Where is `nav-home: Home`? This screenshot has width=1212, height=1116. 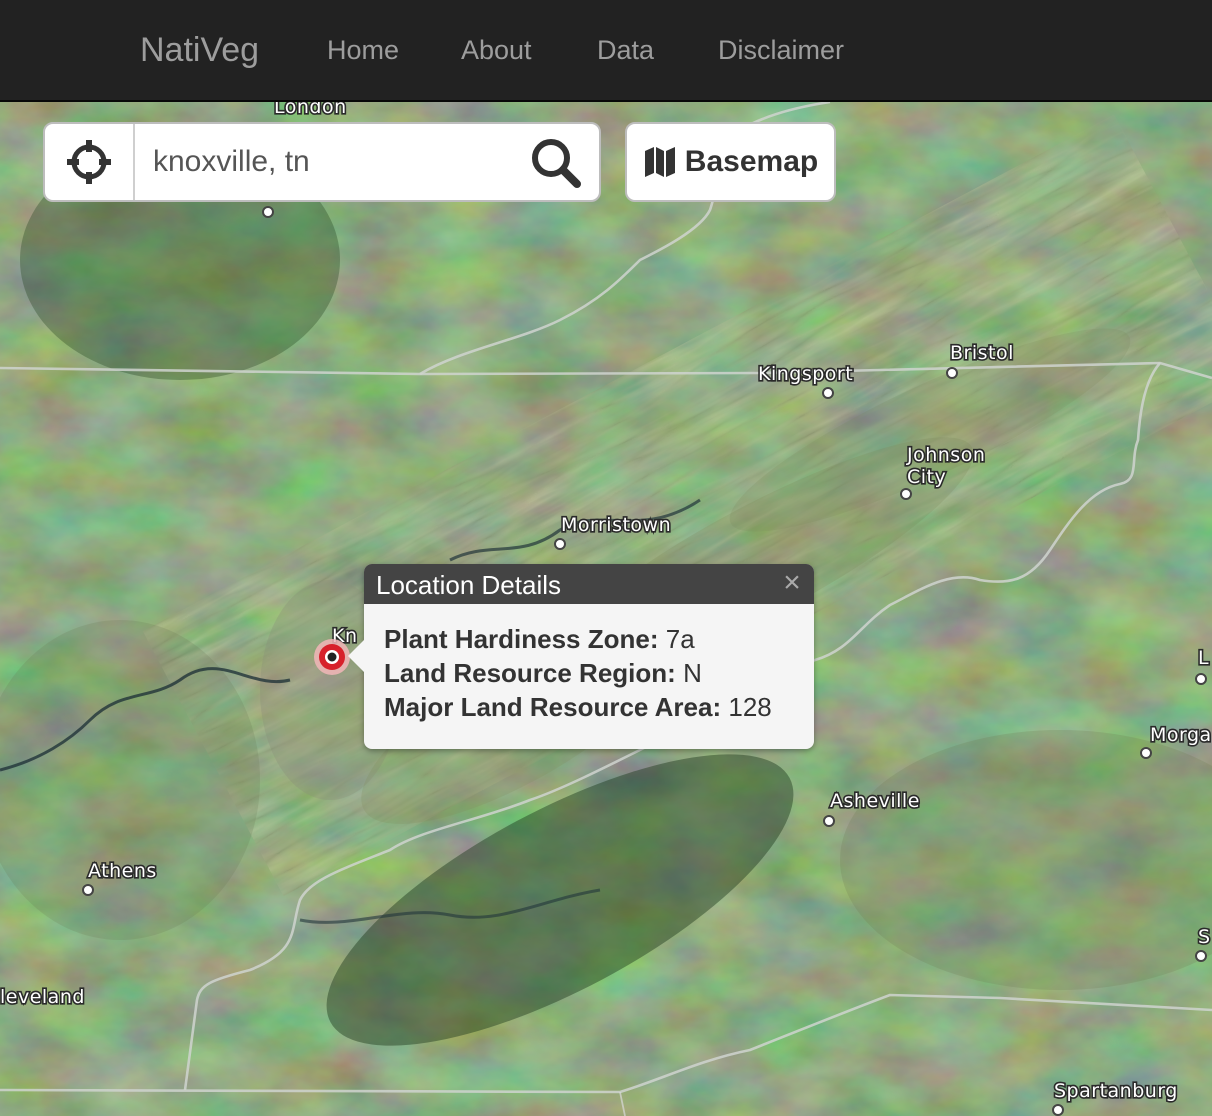 nav-home: Home is located at coordinates (363, 50).